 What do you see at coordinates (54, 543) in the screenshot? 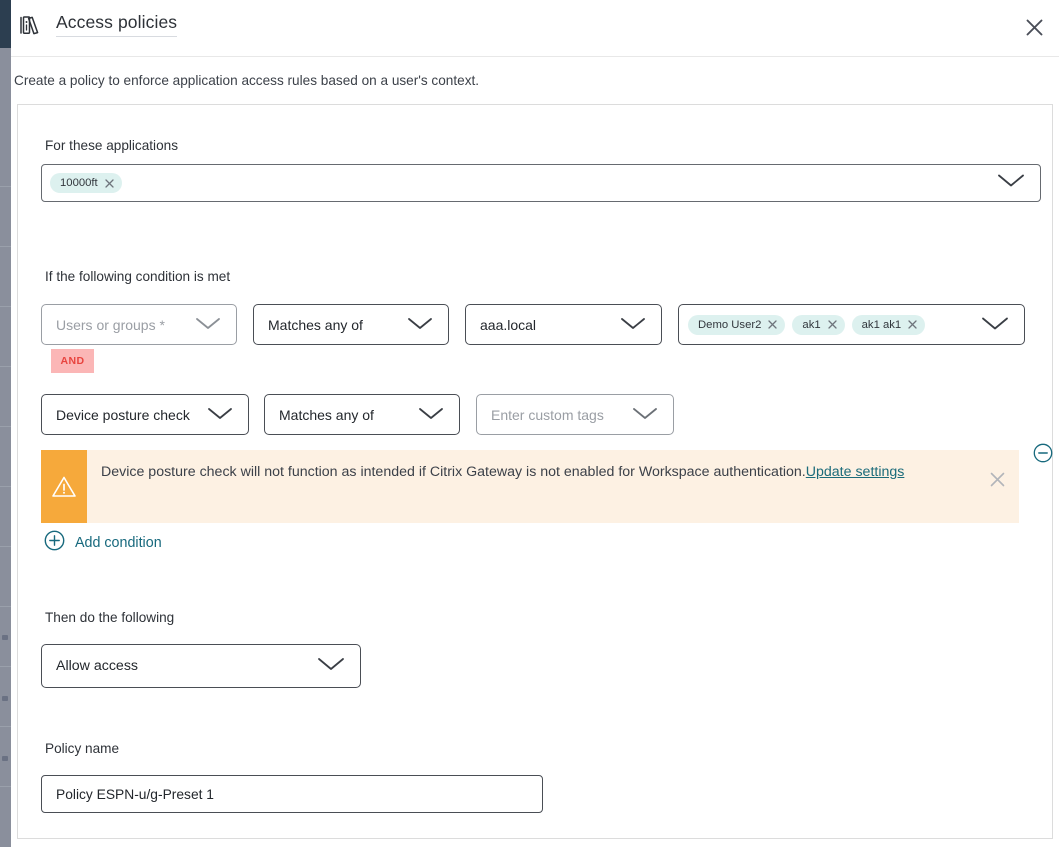
I see `circle-plus-icon` at bounding box center [54, 543].